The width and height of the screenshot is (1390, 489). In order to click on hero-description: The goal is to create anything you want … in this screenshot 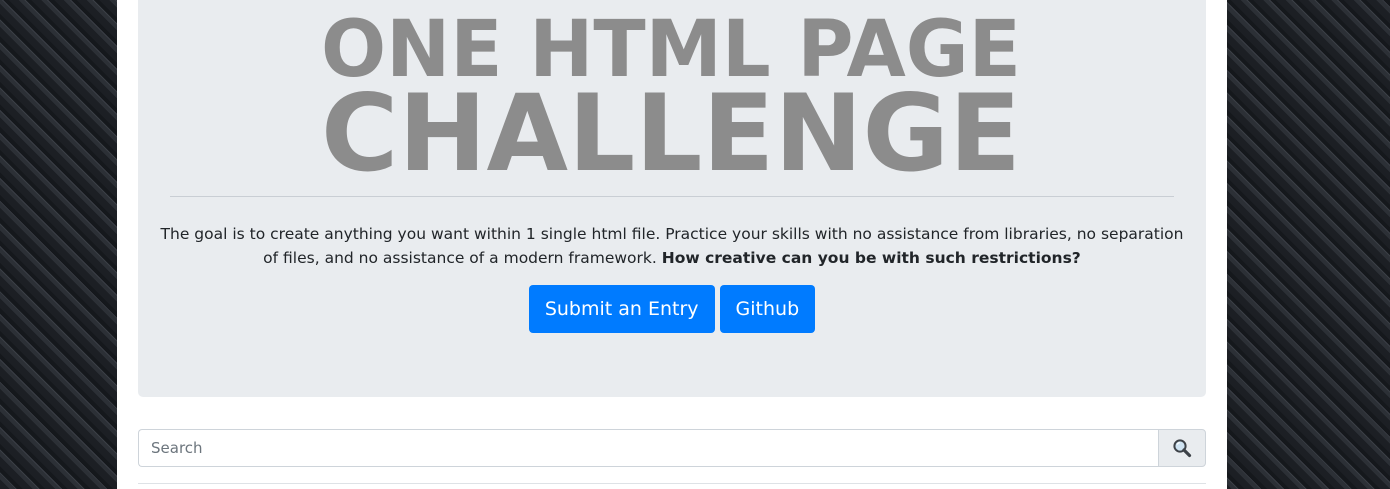, I will do `click(672, 246)`.